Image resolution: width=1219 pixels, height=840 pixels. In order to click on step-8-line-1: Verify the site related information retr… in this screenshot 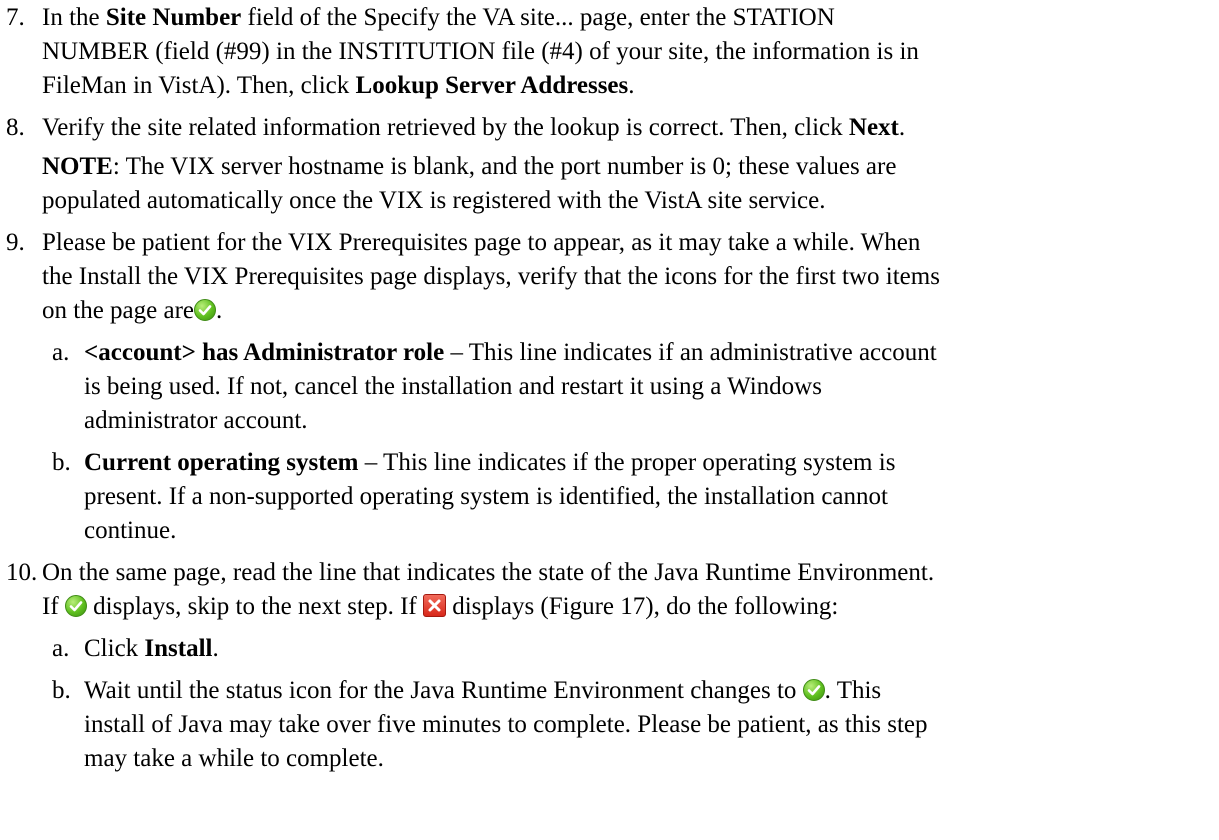, I will do `click(474, 127)`.